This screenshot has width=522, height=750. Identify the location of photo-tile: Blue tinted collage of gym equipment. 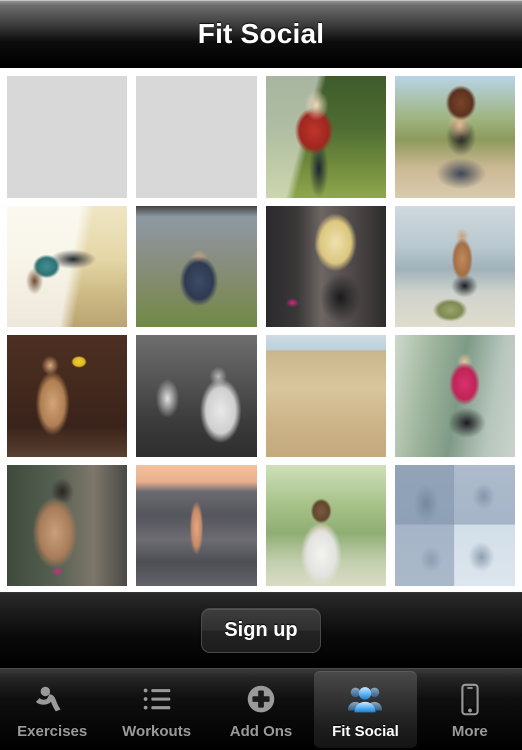
(454, 525).